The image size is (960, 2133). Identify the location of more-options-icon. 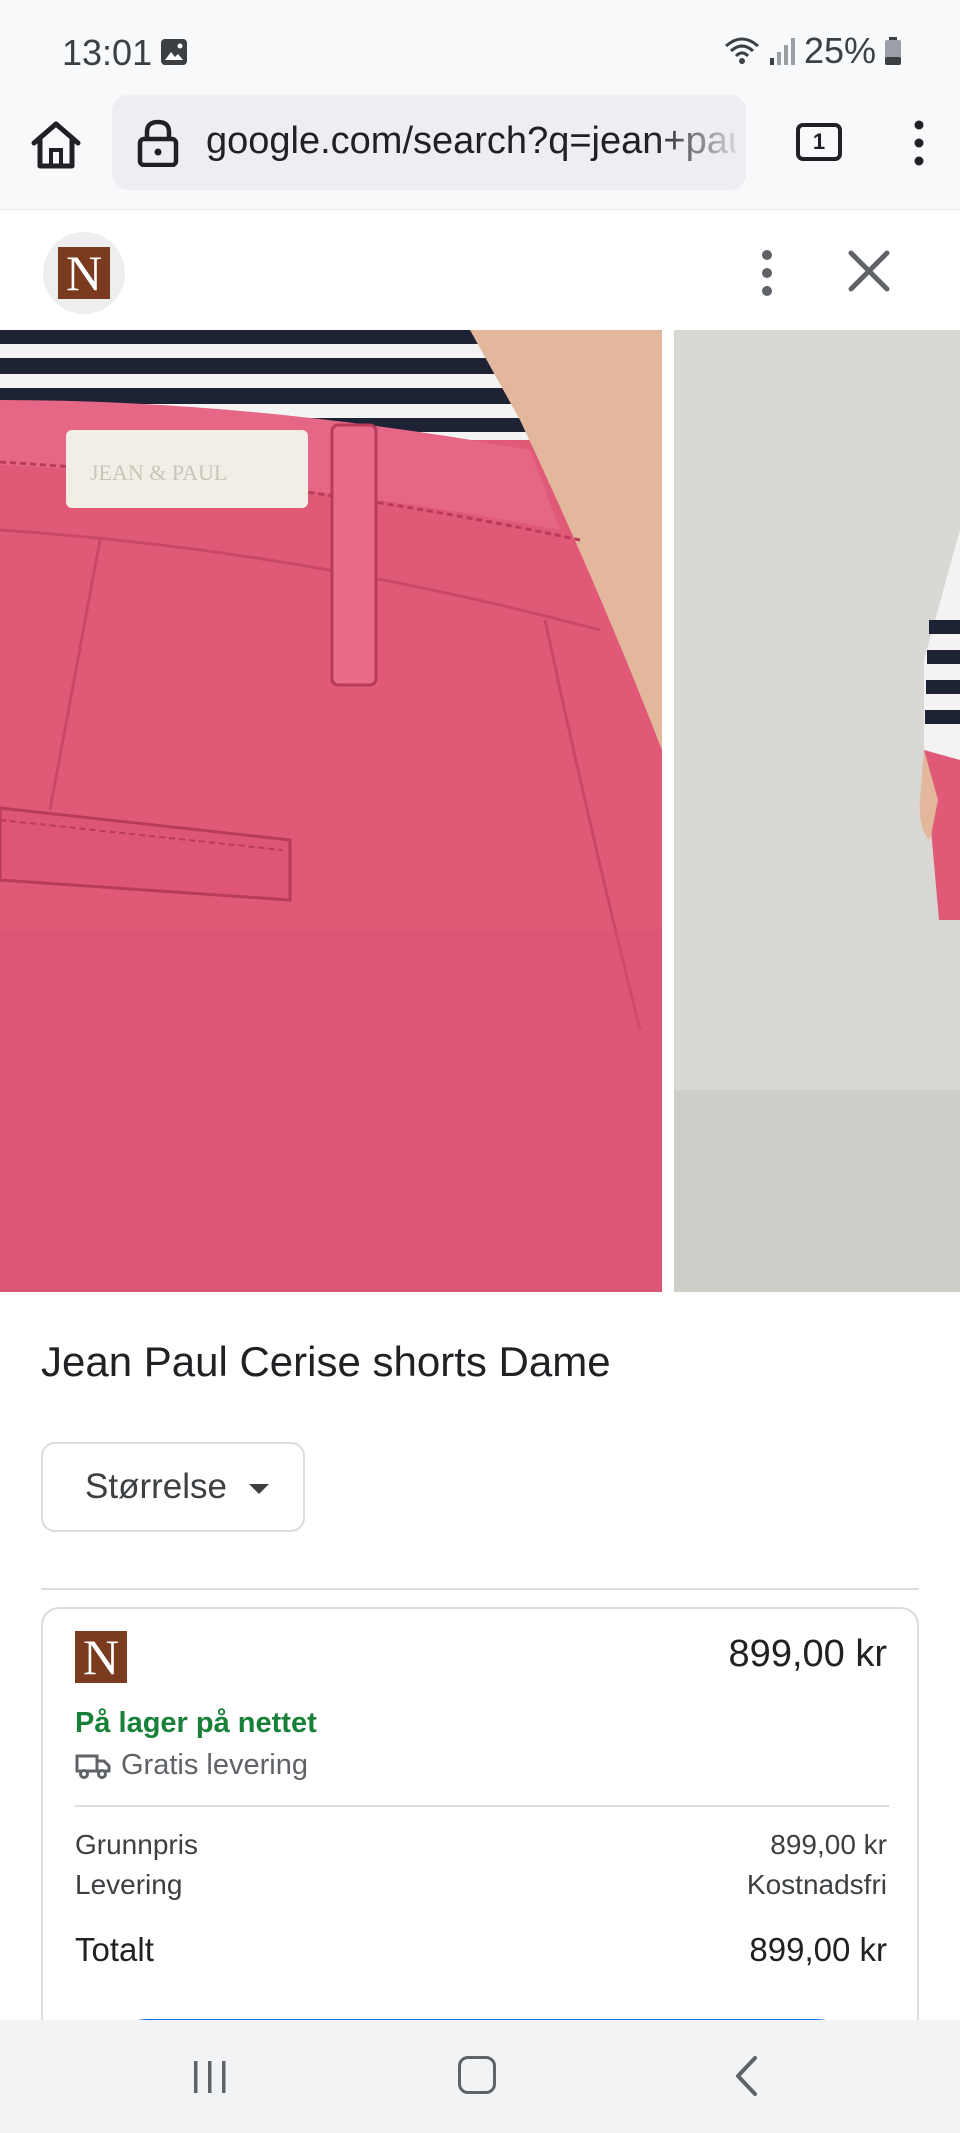
(767, 273).